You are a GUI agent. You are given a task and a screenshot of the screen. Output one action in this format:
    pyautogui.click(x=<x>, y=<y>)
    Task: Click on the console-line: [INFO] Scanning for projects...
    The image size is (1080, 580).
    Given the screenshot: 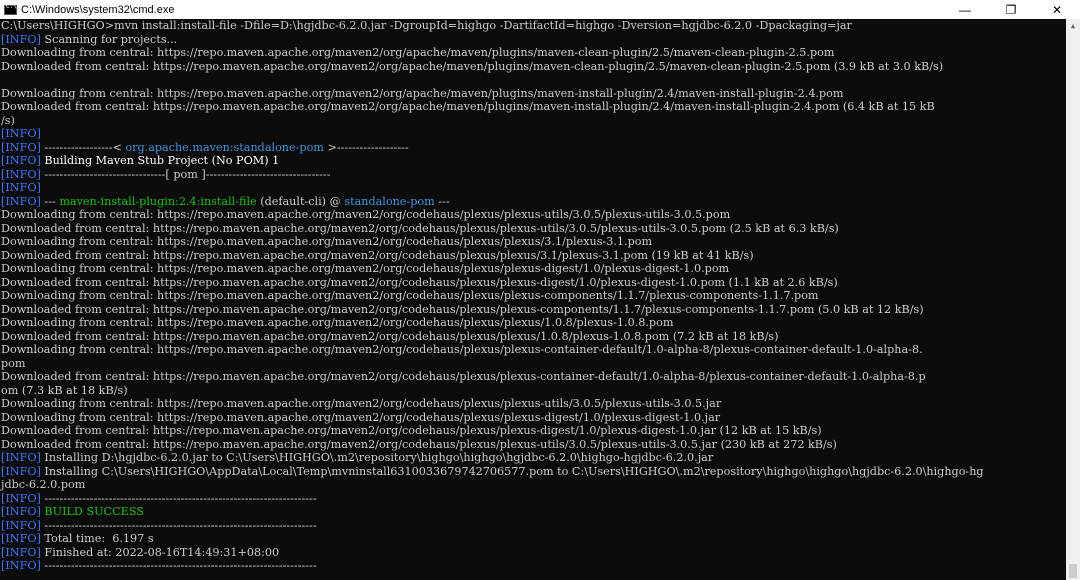 What is the action you would take?
    pyautogui.click(x=533, y=40)
    